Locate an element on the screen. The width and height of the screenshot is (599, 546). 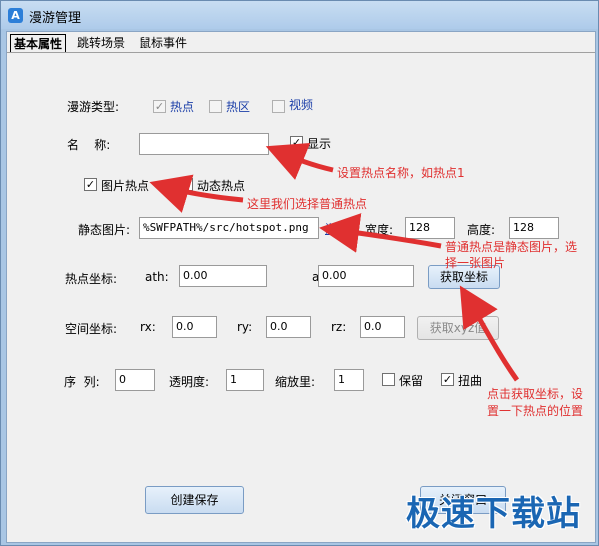
space-coord-label: 空间坐标: is located at coordinates (91, 329).